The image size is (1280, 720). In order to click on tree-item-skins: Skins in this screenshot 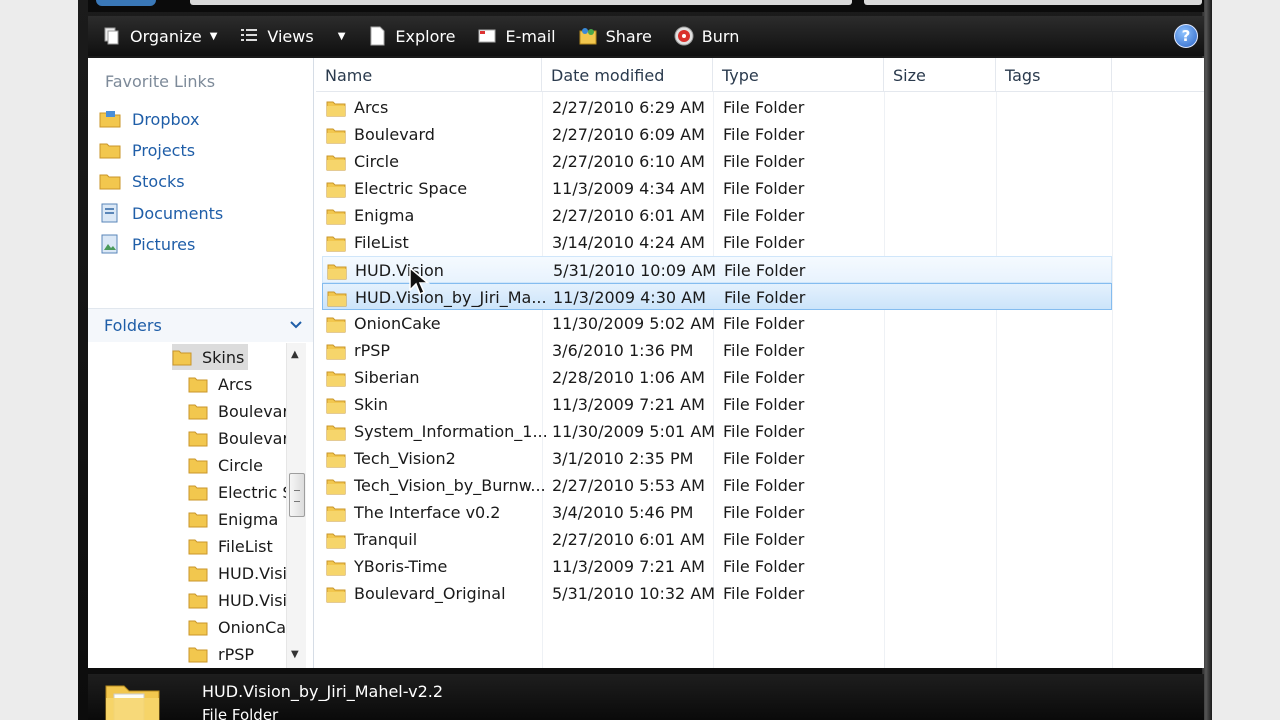, I will do `click(210, 357)`.